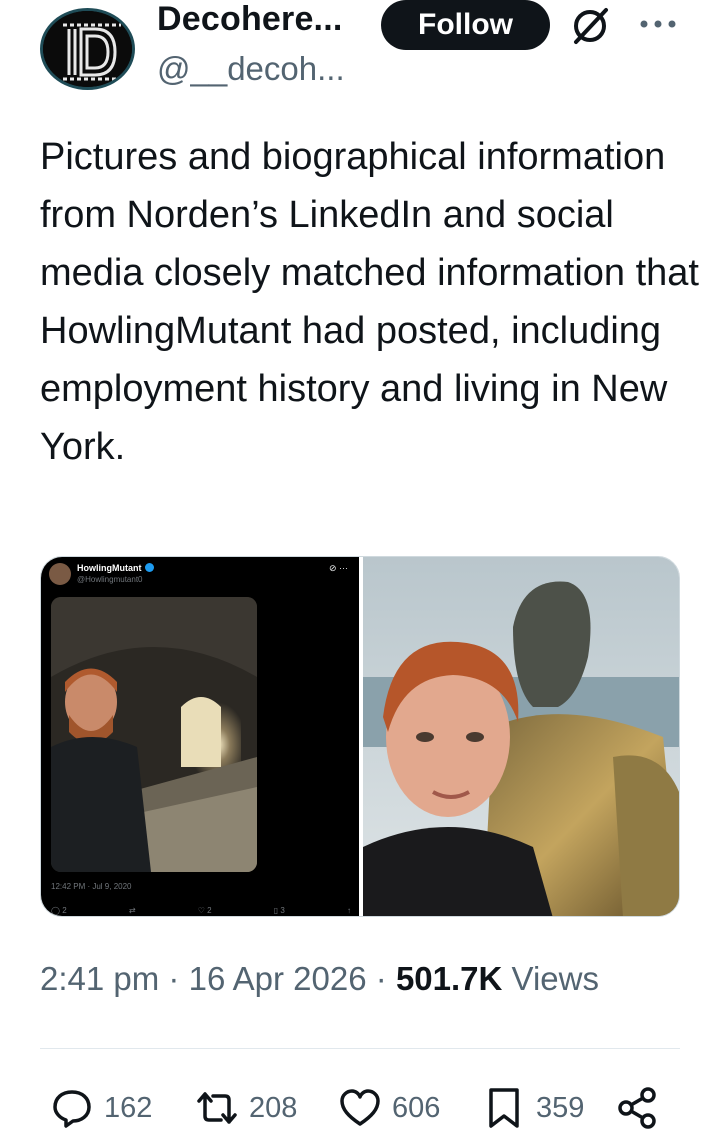 This screenshot has height=1139, width=719. Describe the element at coordinates (389, 1108) in the screenshot. I see `like-button: 606` at that location.